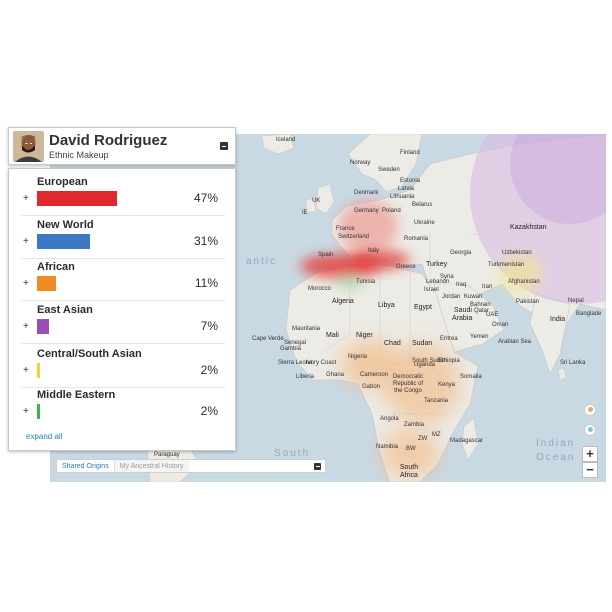 This screenshot has height=612, width=612. Describe the element at coordinates (556, 457) in the screenshot. I see `map-label-ocean-ocean: Ocean` at that location.